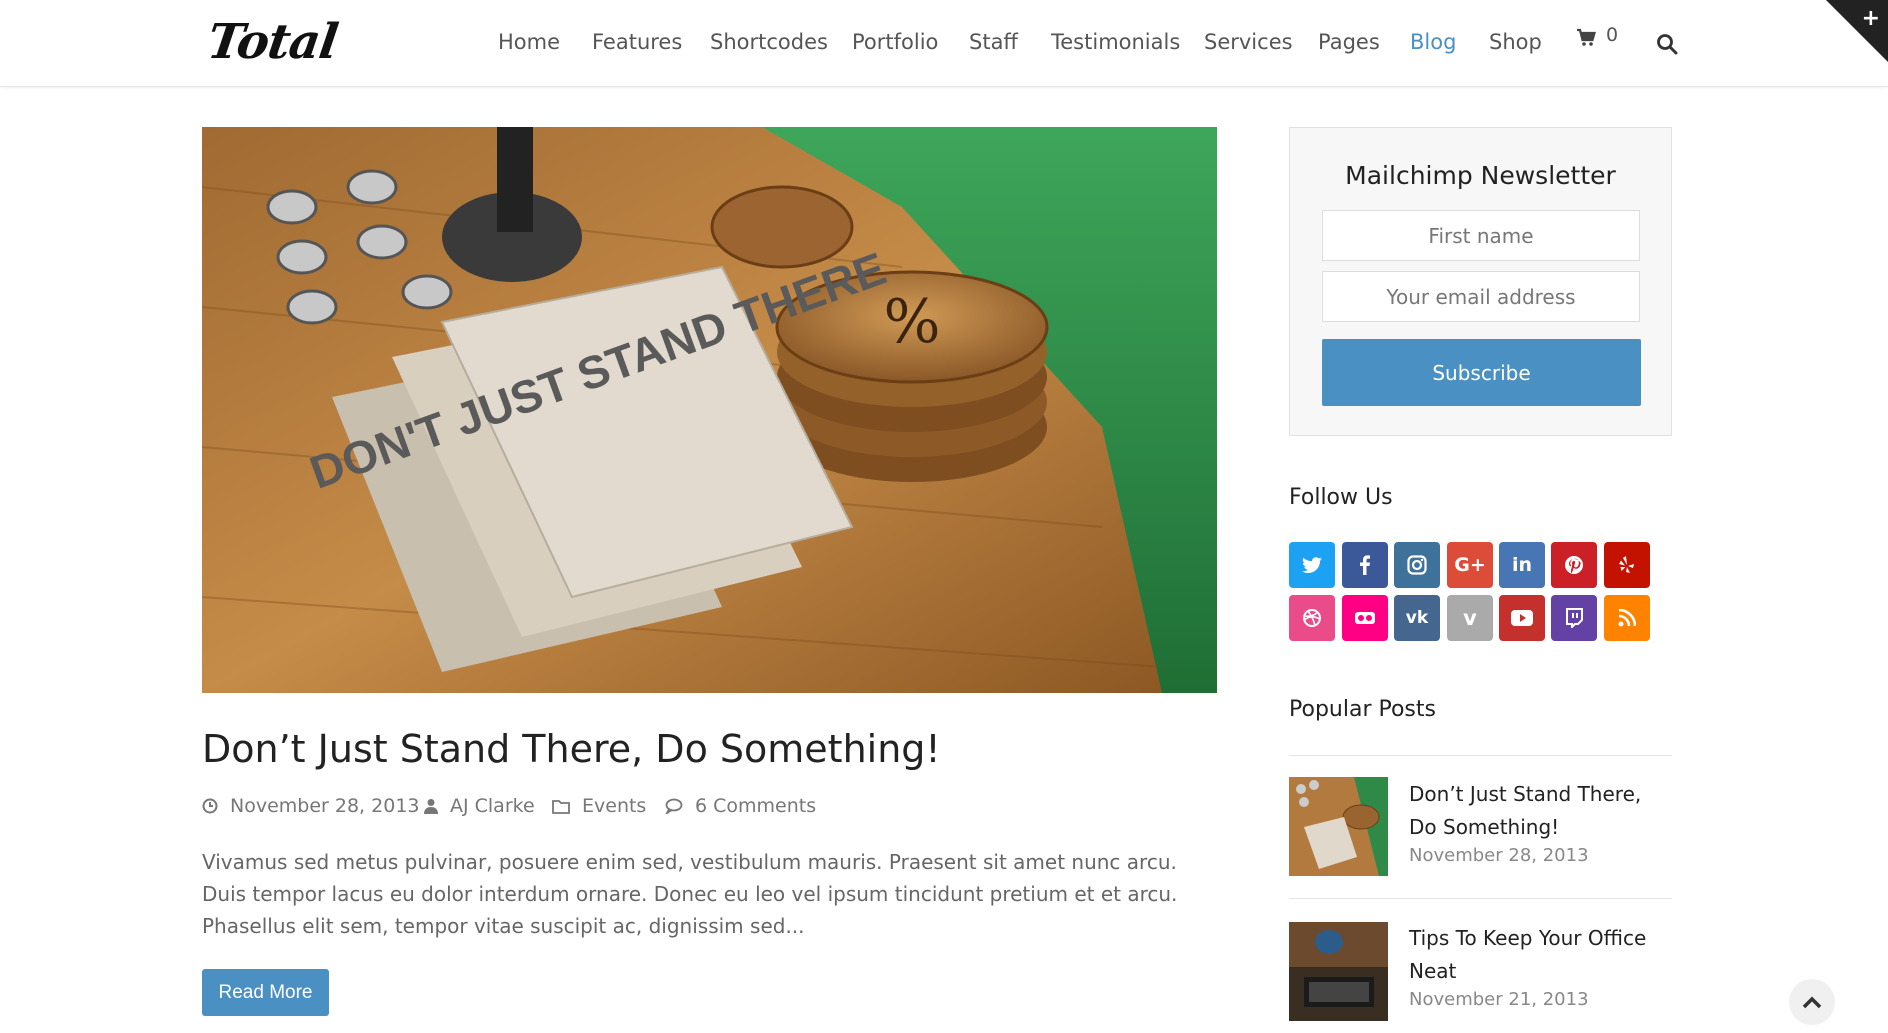 The width and height of the screenshot is (1888, 1033). I want to click on nav-services: Services, so click(1248, 42).